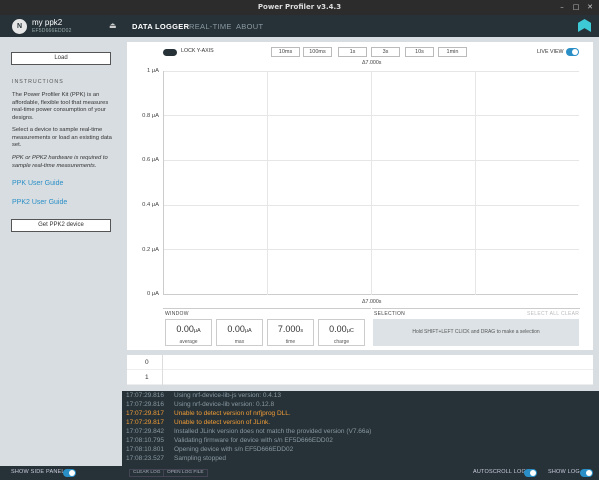  I want to click on window-10ms-button: 10ms, so click(285, 52).